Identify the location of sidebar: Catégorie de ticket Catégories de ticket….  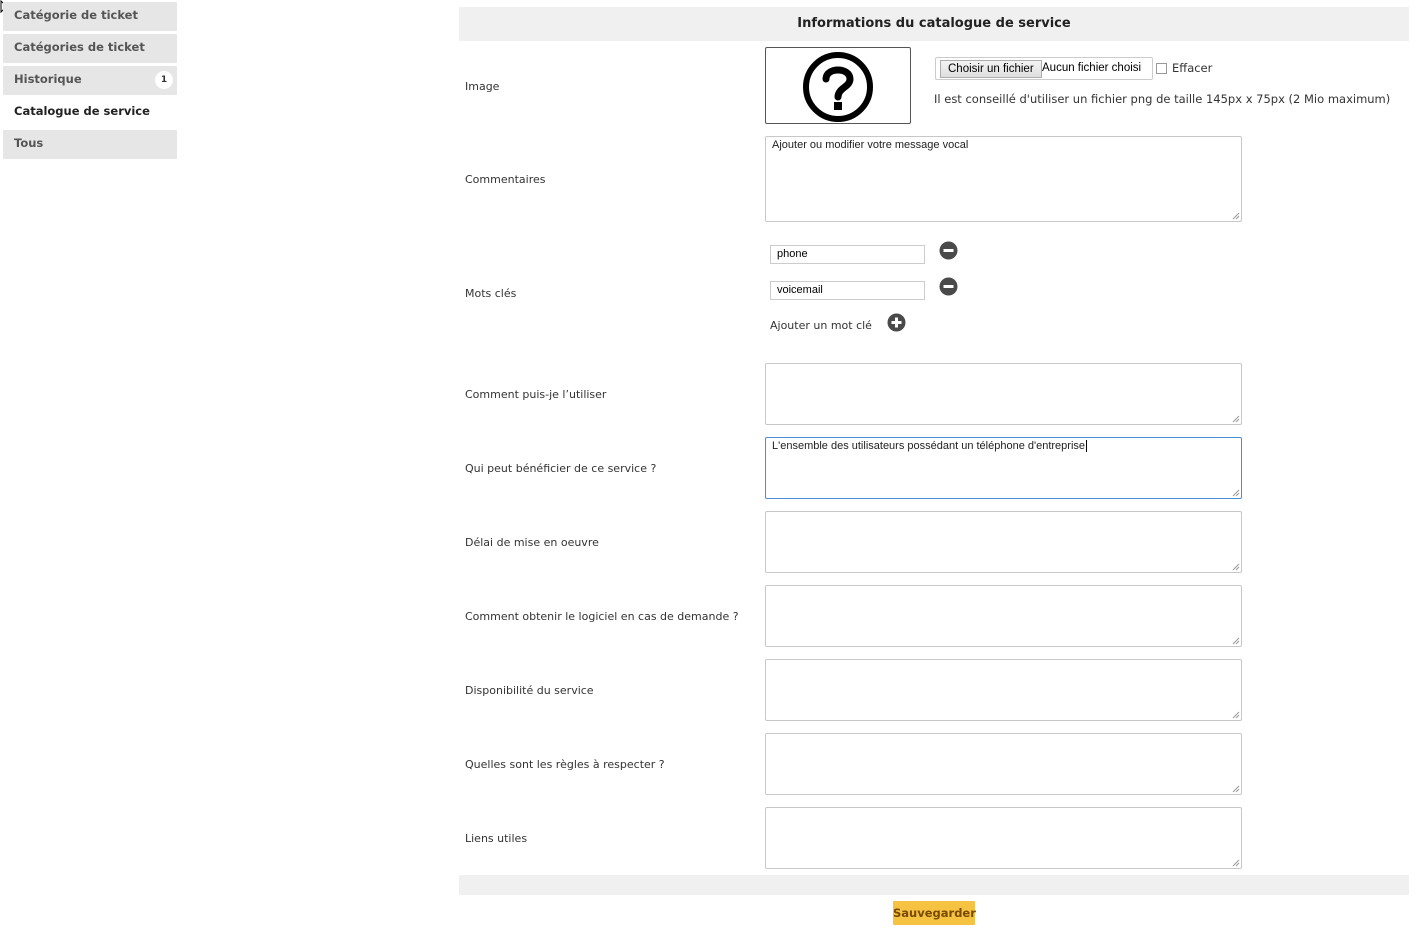
(90, 82).